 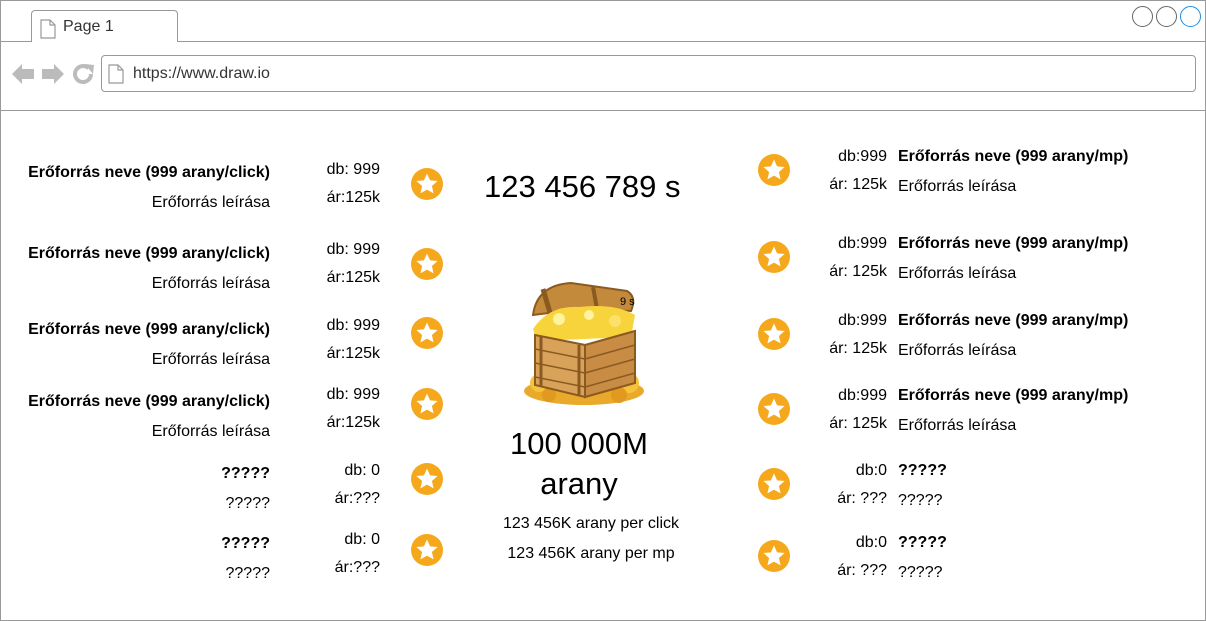 I want to click on timer: 123 456 789 s, so click(x=582, y=186).